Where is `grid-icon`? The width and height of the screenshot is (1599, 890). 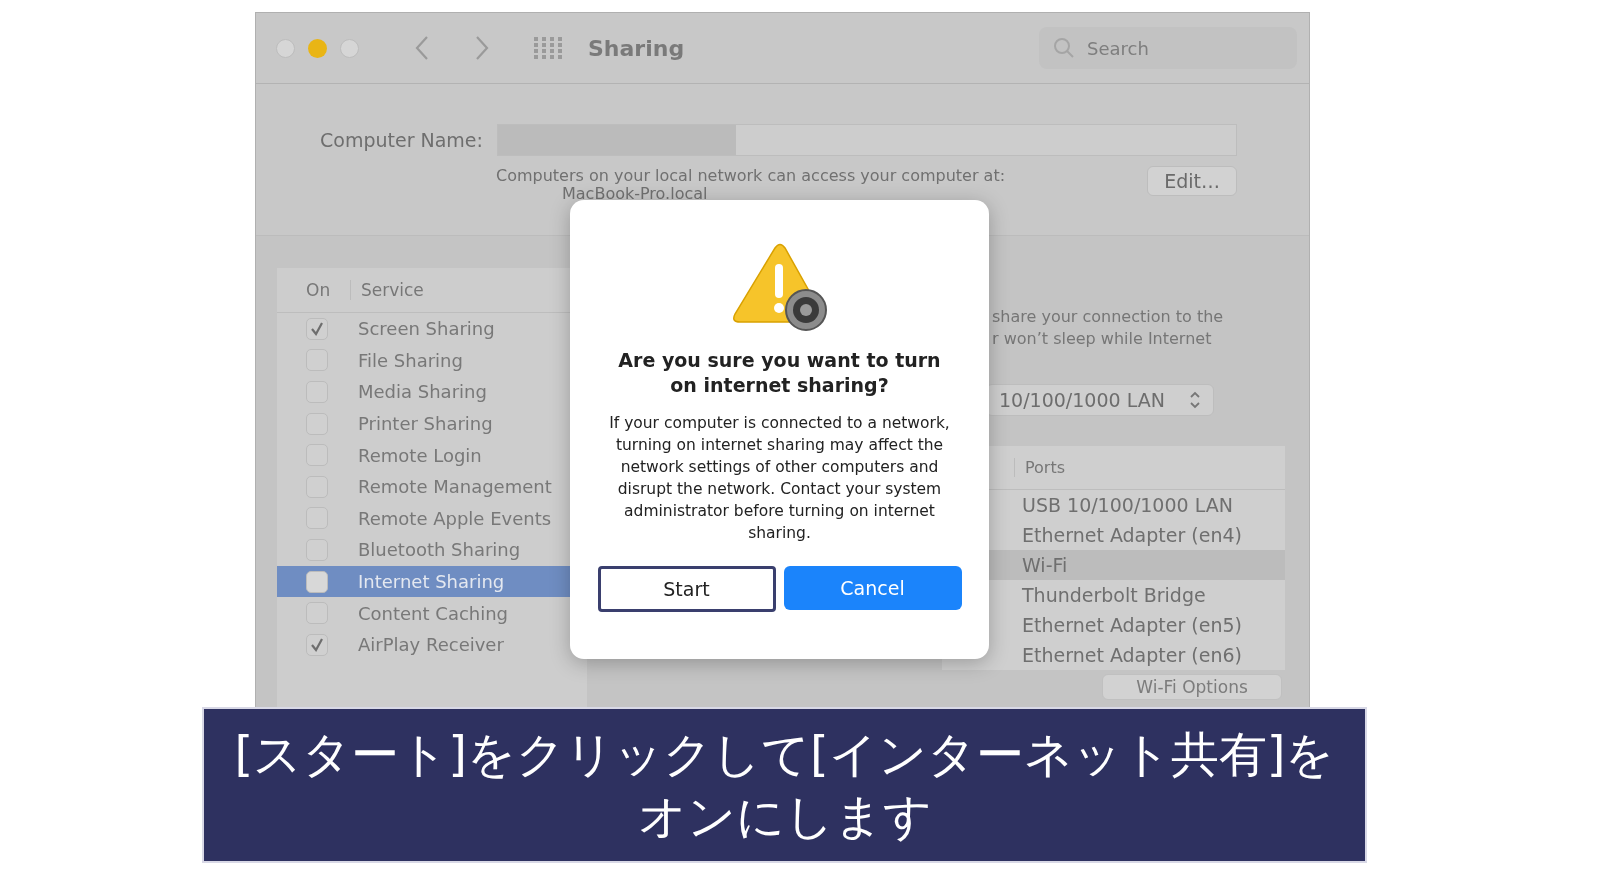
grid-icon is located at coordinates (549, 48).